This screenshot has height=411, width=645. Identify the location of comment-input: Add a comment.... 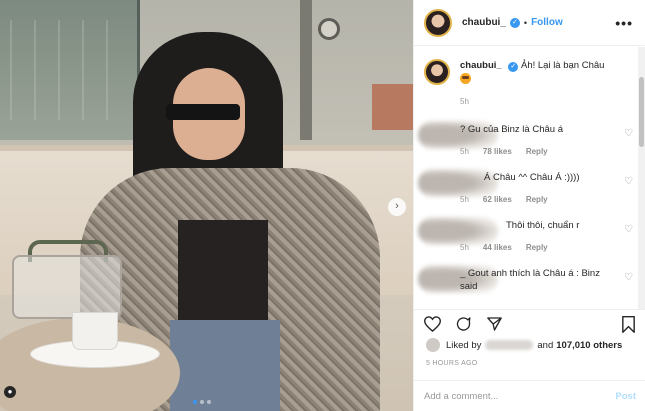
(461, 396).